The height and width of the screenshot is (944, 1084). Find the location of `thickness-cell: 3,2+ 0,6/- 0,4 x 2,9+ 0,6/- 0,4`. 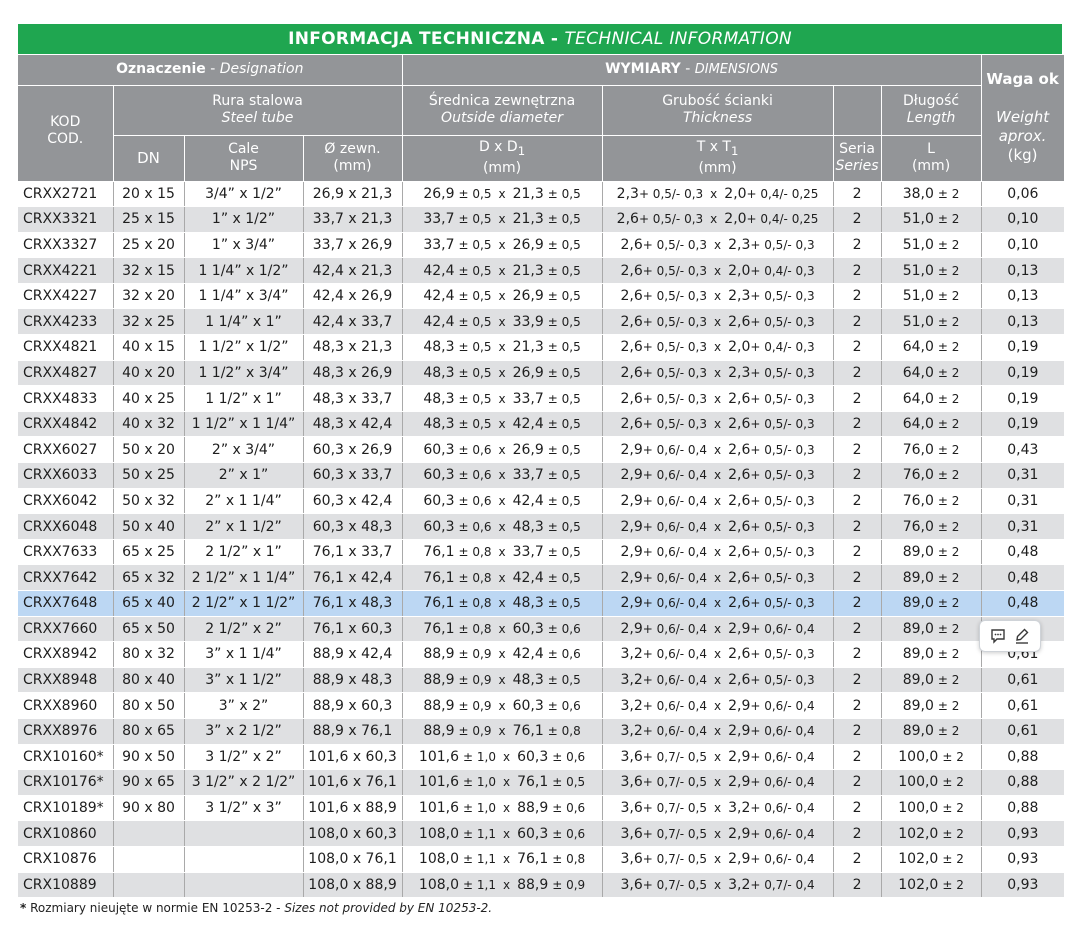

thickness-cell: 3,2+ 0,6/- 0,4 x 2,9+ 0,6/- 0,4 is located at coordinates (718, 731).